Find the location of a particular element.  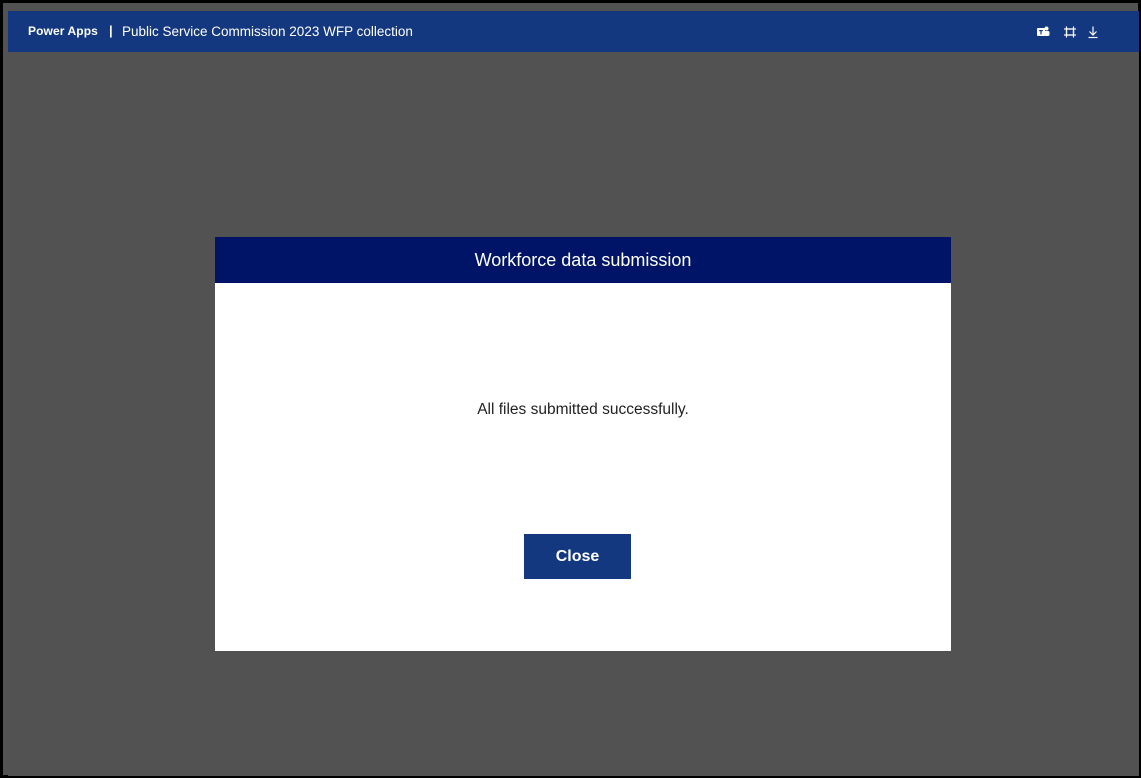

dialog-header: Workforce data submission is located at coordinates (583, 260).